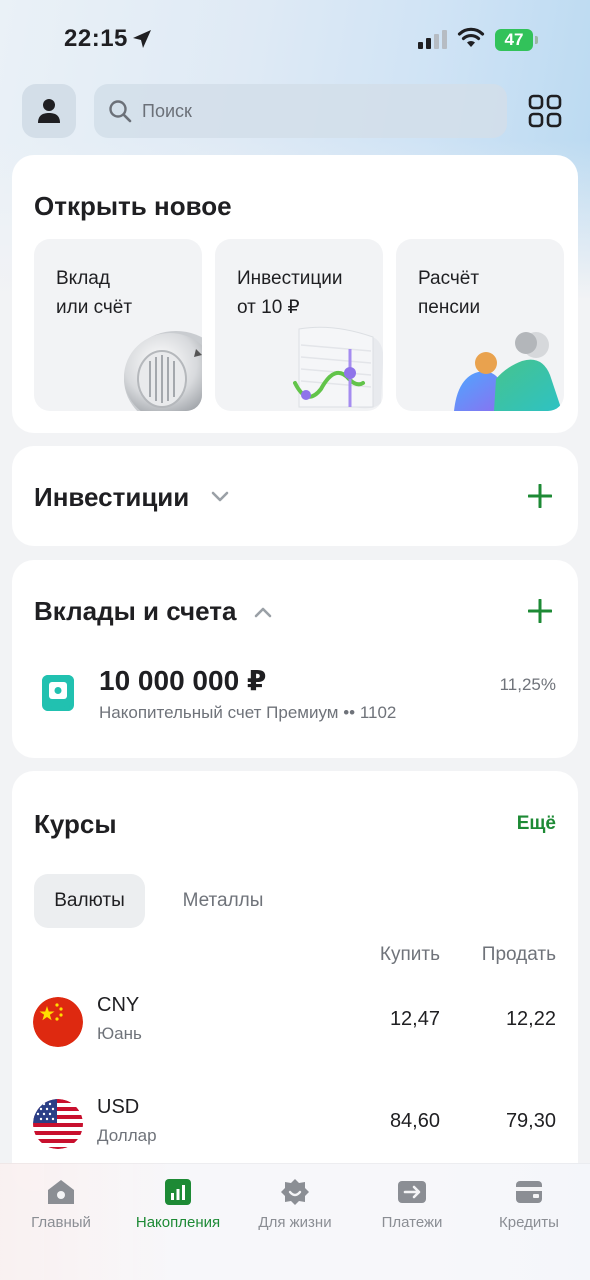 This screenshot has width=590, height=1280. I want to click on nav-item-lifestyle: Для жизни, so click(295, 1204).